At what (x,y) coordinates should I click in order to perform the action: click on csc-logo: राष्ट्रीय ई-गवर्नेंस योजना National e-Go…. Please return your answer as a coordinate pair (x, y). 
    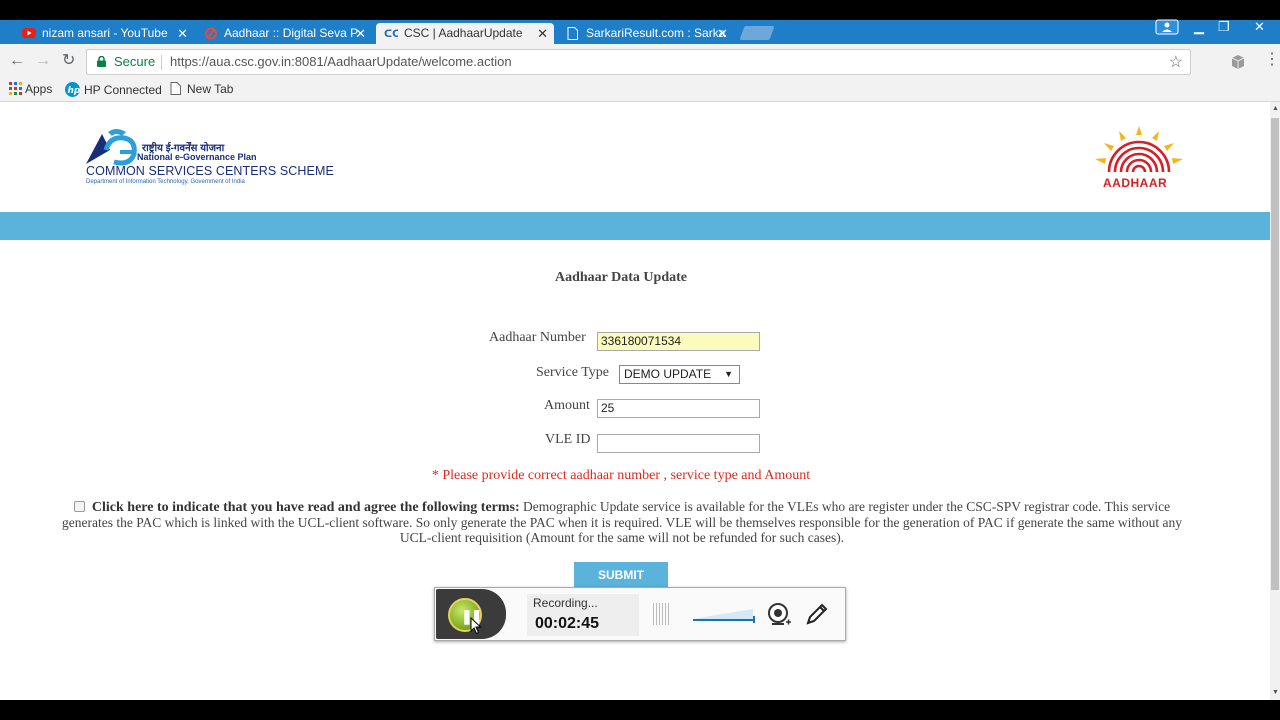
    Looking at the image, I should click on (221, 158).